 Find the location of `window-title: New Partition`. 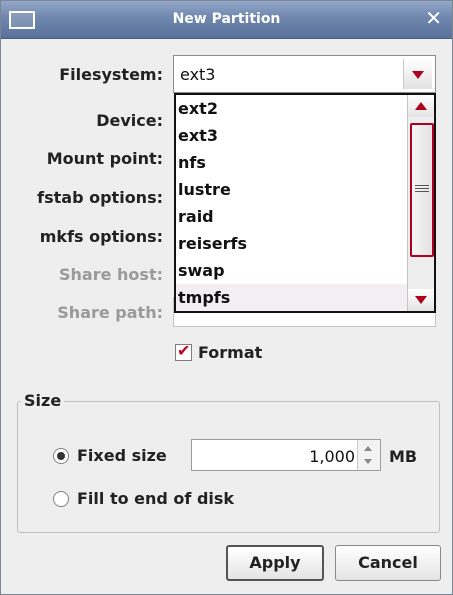

window-title: New Partition is located at coordinates (226, 19).